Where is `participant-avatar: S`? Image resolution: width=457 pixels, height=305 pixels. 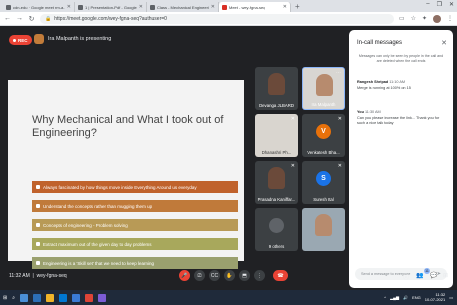 participant-avatar: S is located at coordinates (323, 178).